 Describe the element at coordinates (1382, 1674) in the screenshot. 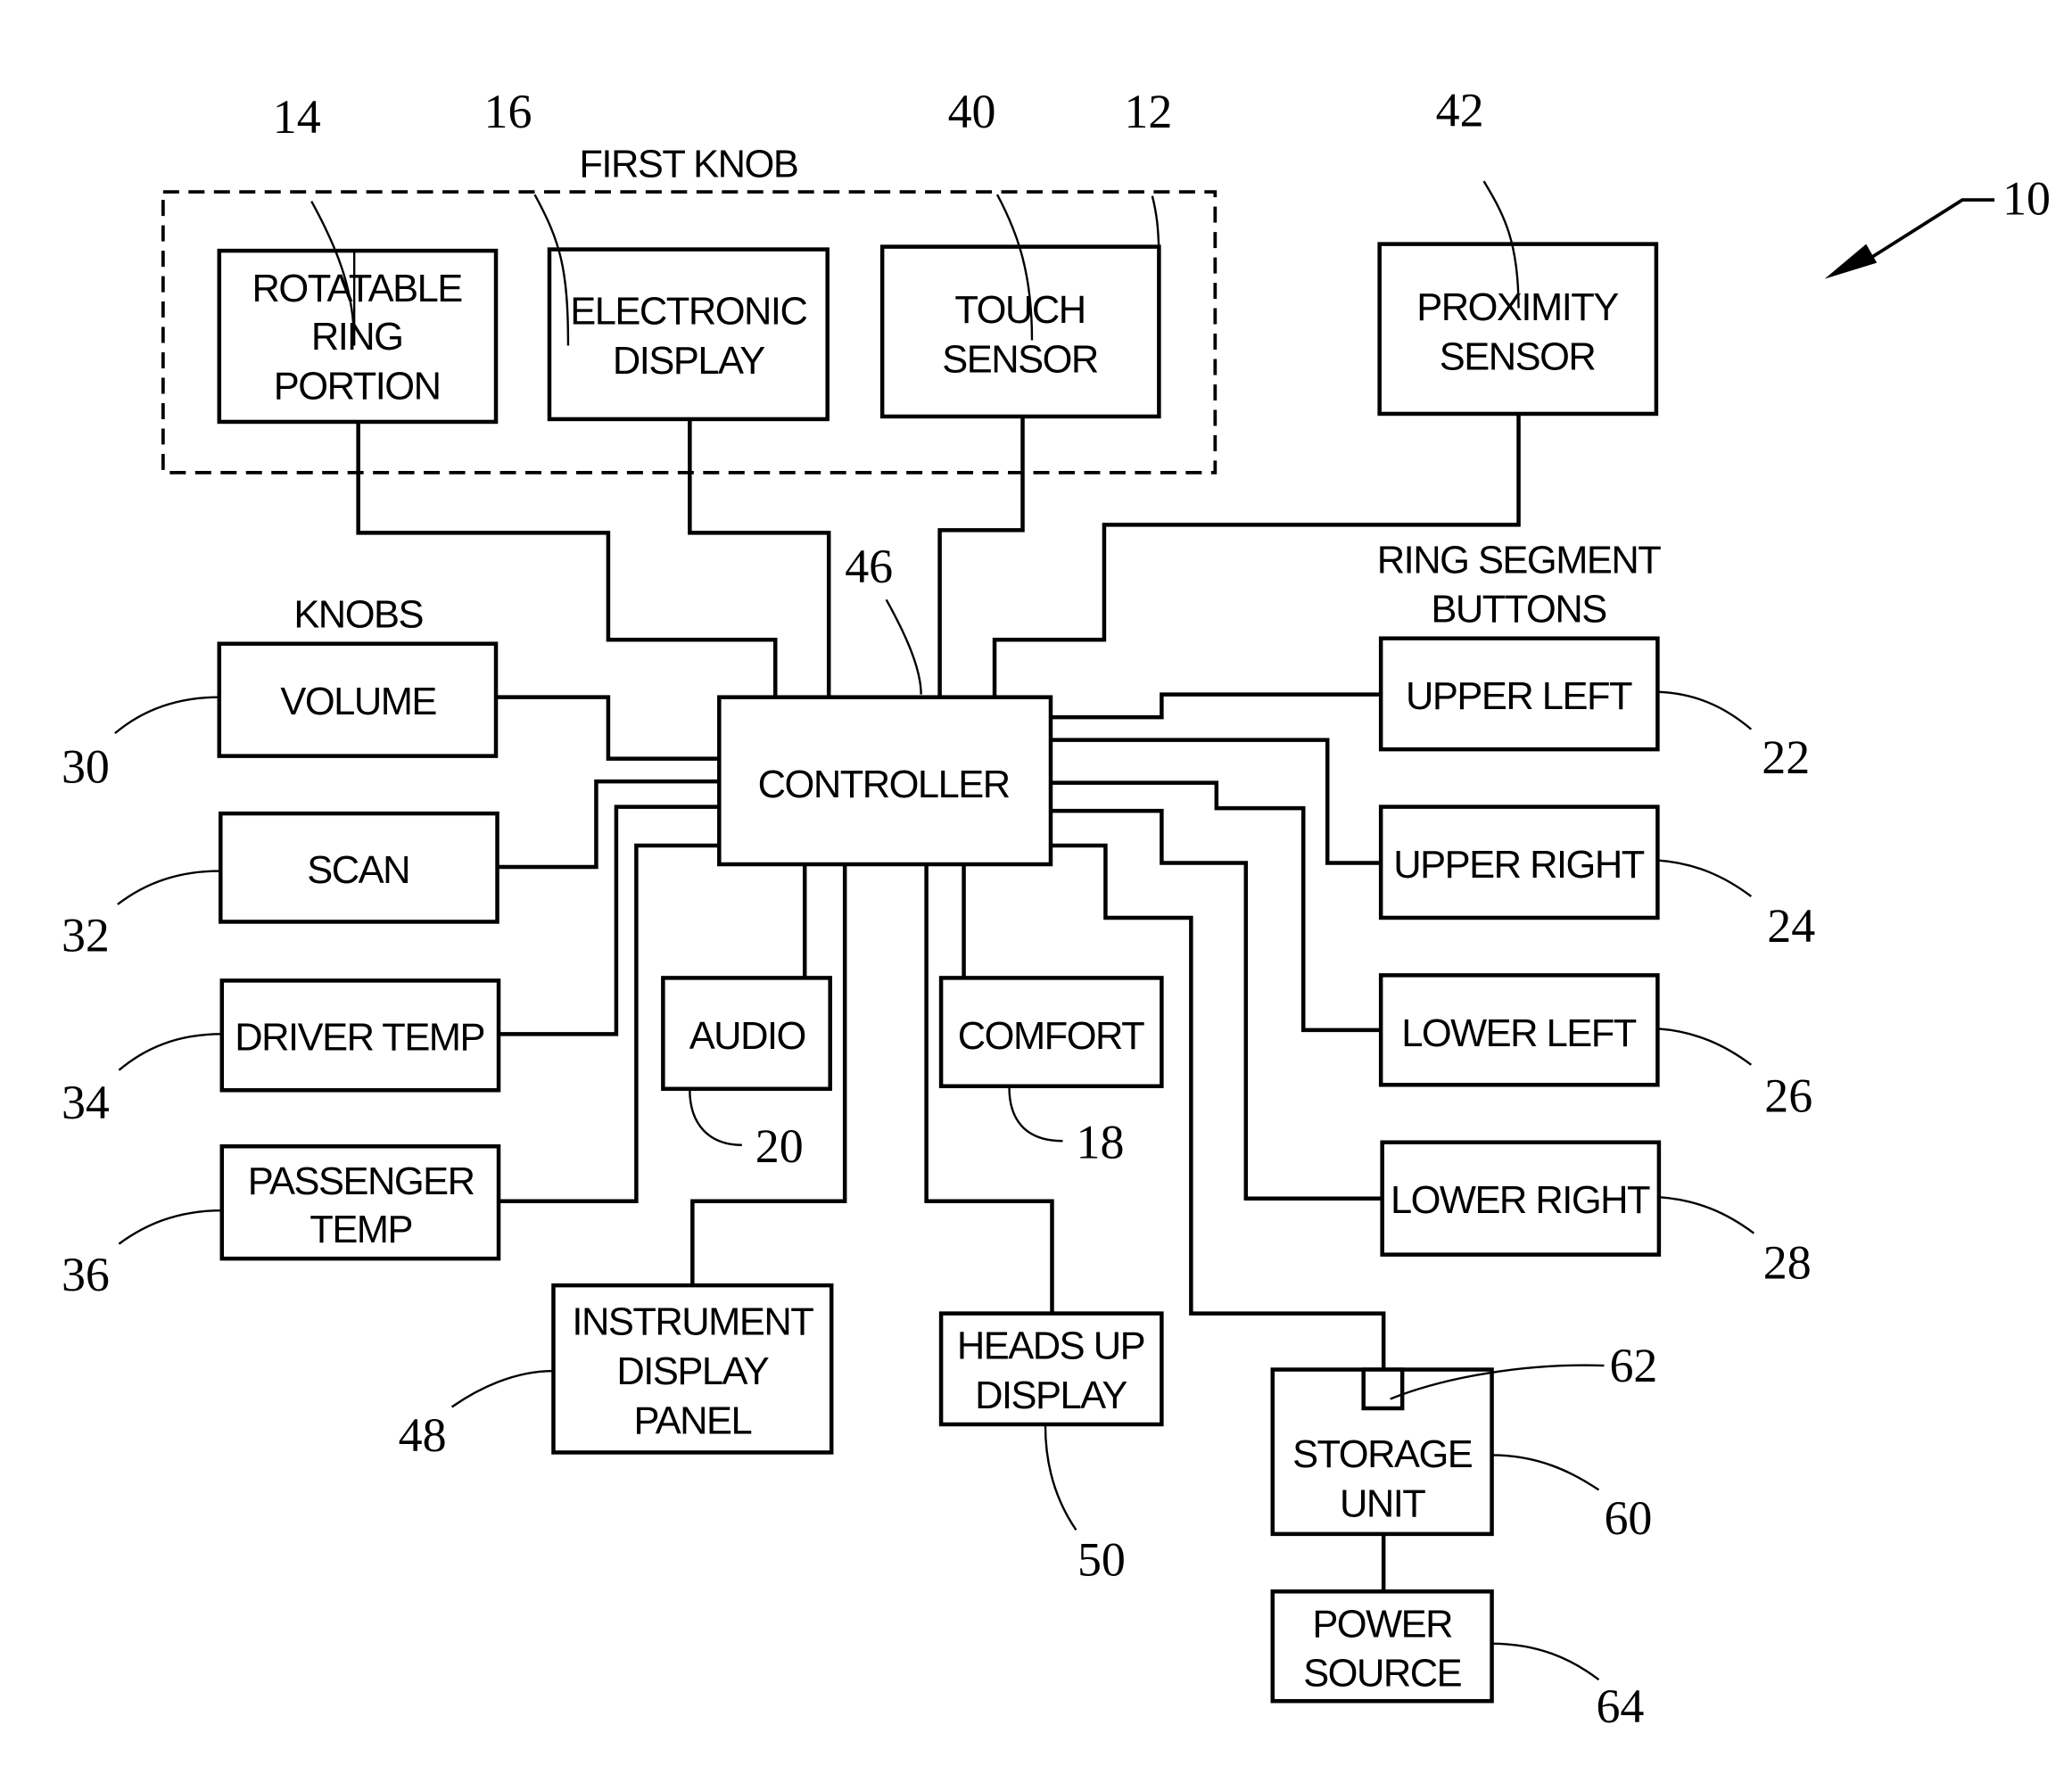

I see `svg-text: SOURCE` at that location.